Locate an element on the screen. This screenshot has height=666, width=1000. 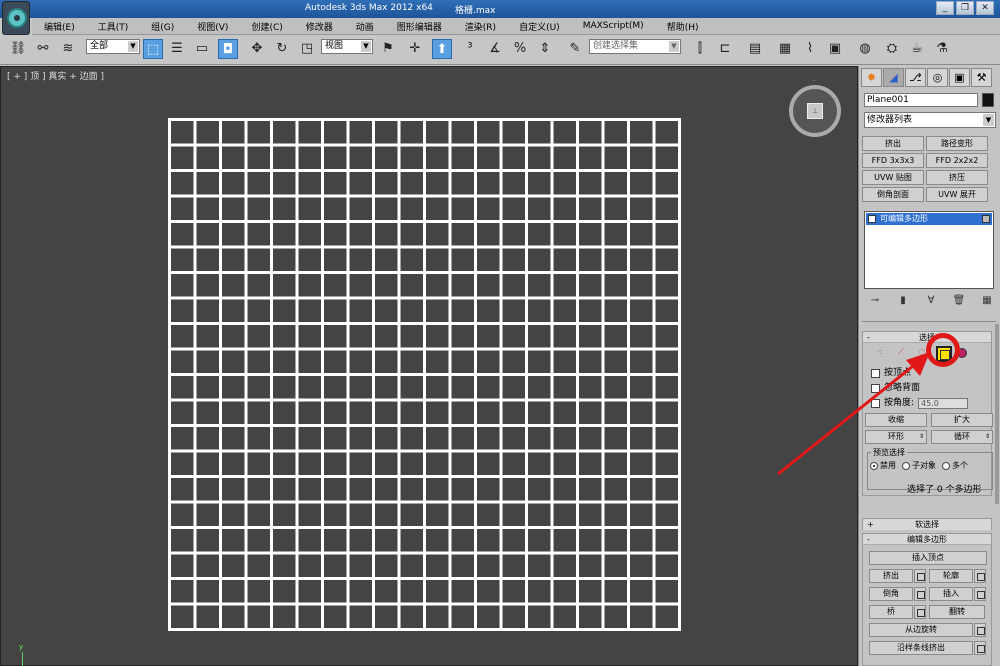
menu-animation: 动画 is located at coordinates (364, 26).